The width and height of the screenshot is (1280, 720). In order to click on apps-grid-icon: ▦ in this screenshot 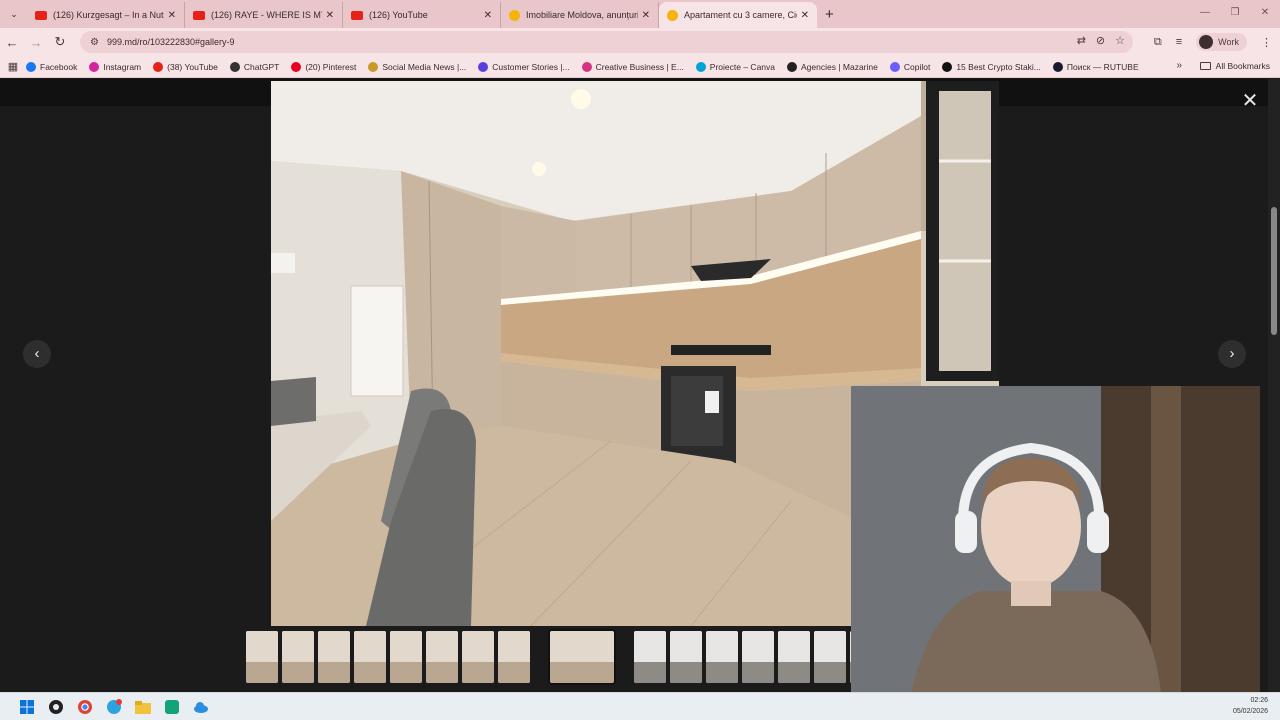, I will do `click(13, 66)`.